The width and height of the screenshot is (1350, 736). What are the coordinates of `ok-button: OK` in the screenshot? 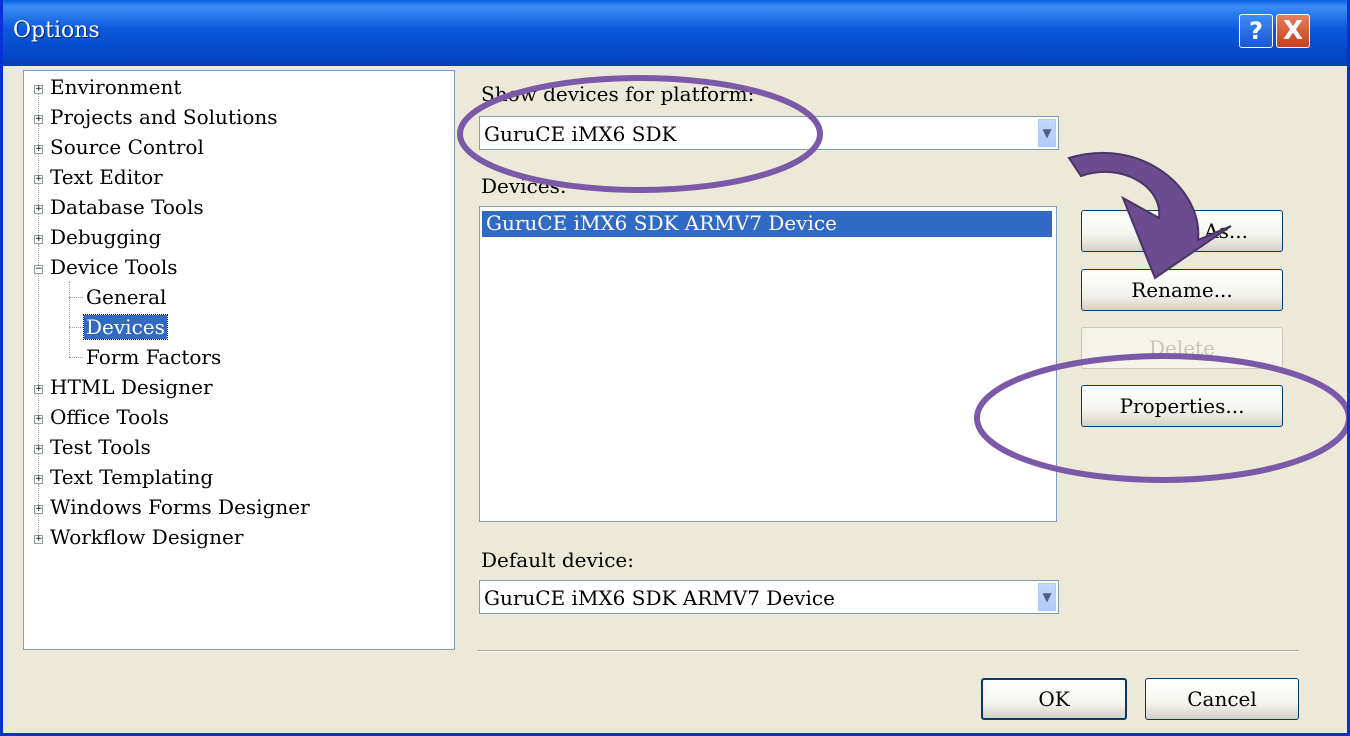 It's located at (1054, 699).